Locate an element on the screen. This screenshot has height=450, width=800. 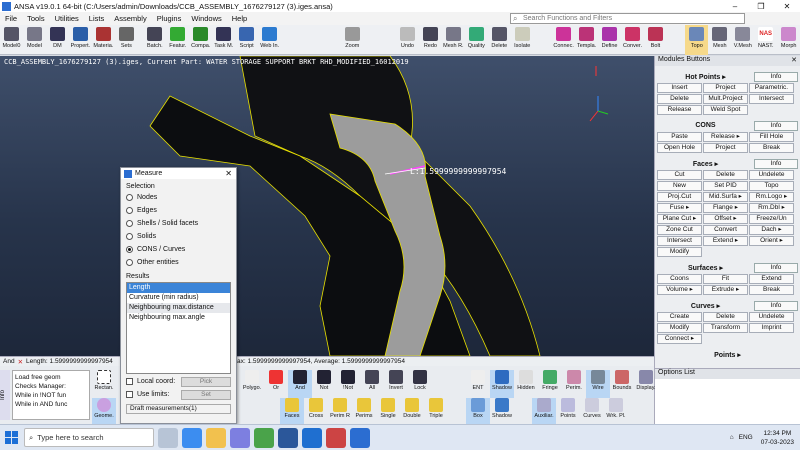
language-indicator: ENG is located at coordinates (746, 437).